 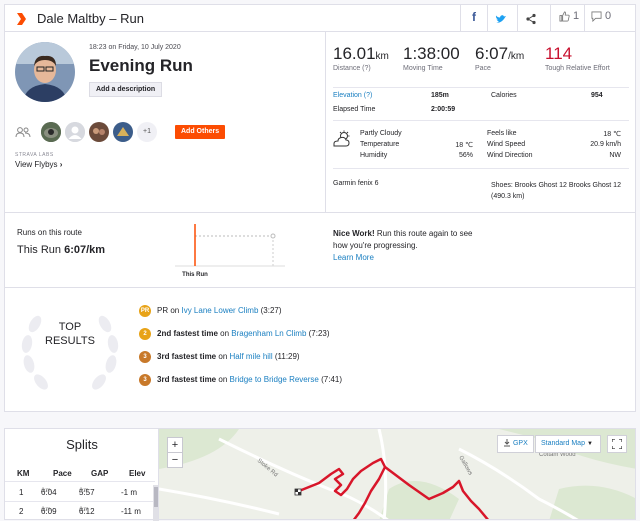 I want to click on strava-chevron-icon, so click(x=21, y=19).